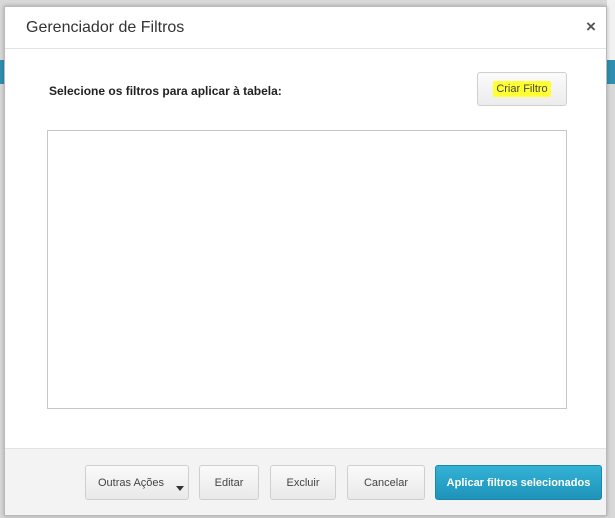  I want to click on other-actions-button: Outras Ações, so click(137, 482).